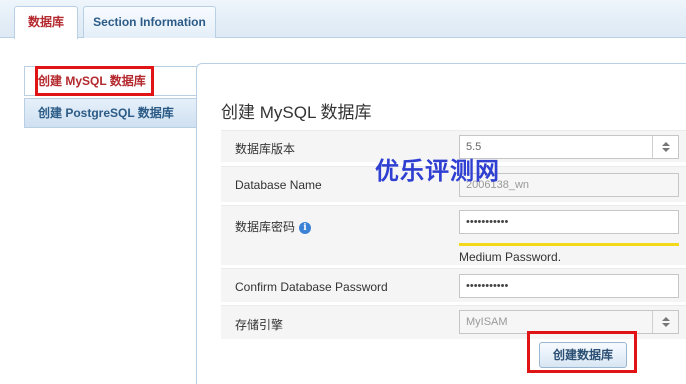 Image resolution: width=686 pixels, height=384 pixels. Describe the element at coordinates (569, 286) in the screenshot. I see `confirm-password-field: •••••••••••` at that location.